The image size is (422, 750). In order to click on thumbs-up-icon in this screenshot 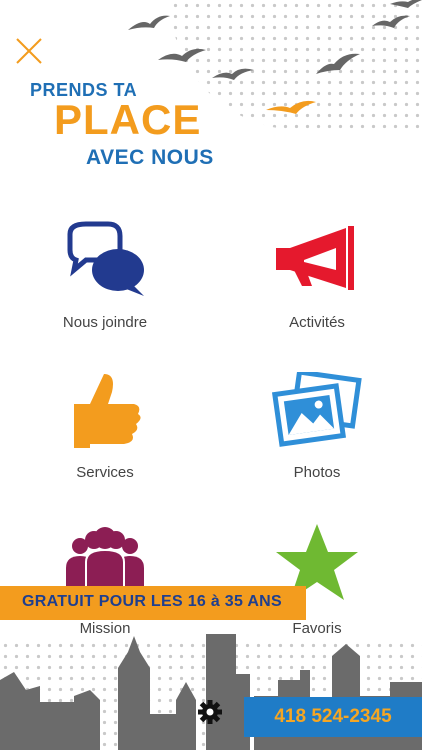, I will do `click(107, 411)`.